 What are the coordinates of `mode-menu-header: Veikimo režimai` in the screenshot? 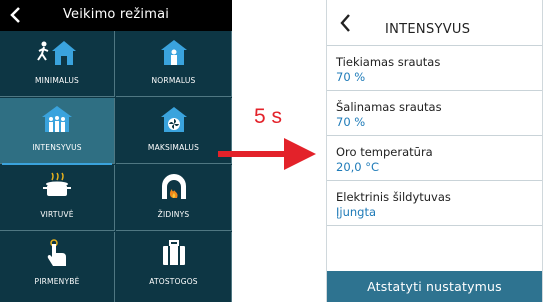 It's located at (116, 15).